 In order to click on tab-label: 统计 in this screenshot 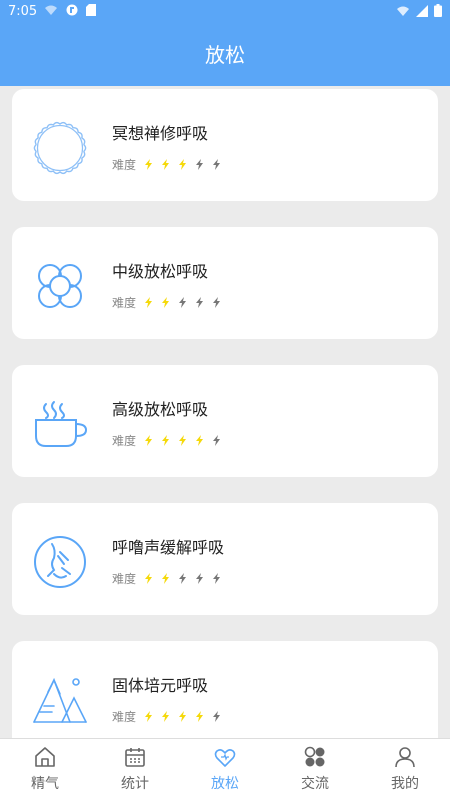, I will do `click(135, 784)`.